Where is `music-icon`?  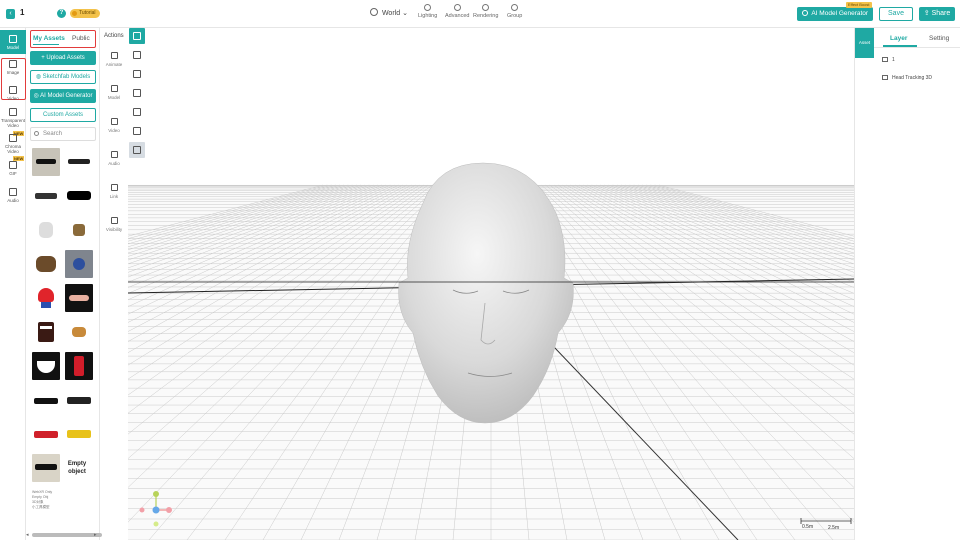
music-icon is located at coordinates (13, 192).